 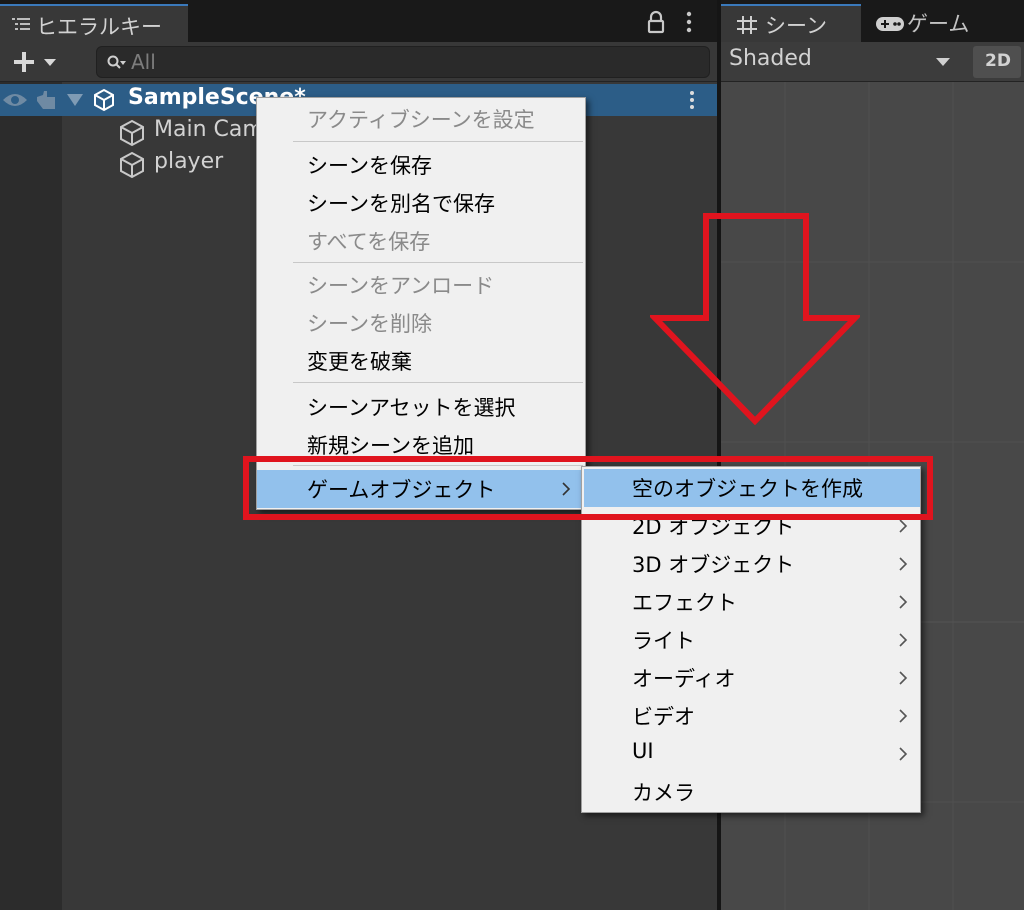 I want to click on menu-item-select-scene-asset: シーンアセットを選択, so click(x=421, y=407).